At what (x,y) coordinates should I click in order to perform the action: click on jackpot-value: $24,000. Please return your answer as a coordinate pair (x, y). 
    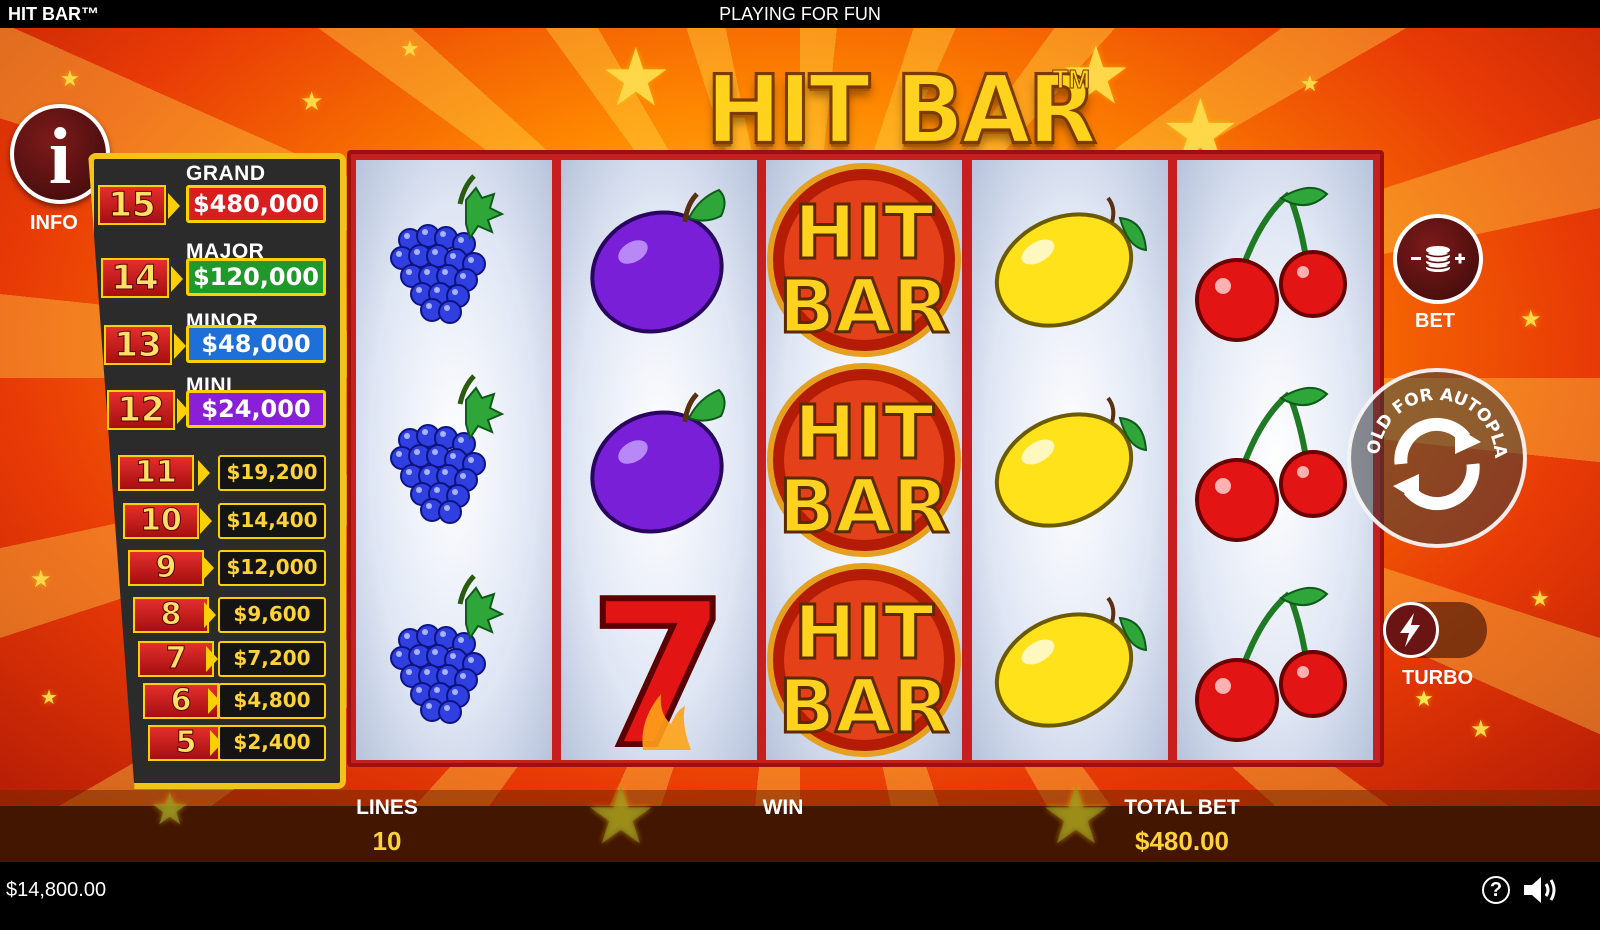
    Looking at the image, I should click on (256, 409).